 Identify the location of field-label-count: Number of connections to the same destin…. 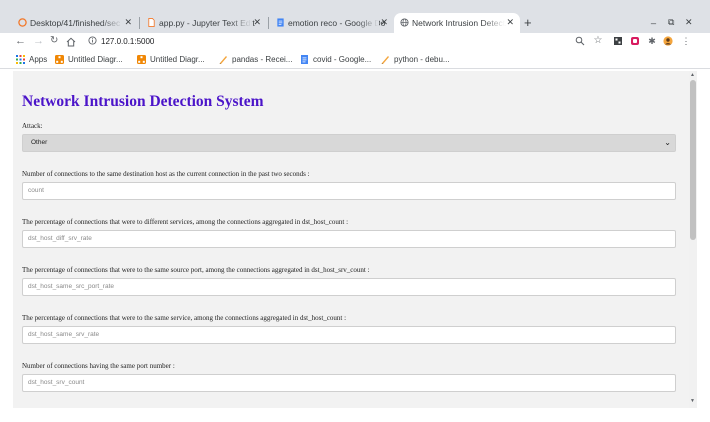
(166, 174).